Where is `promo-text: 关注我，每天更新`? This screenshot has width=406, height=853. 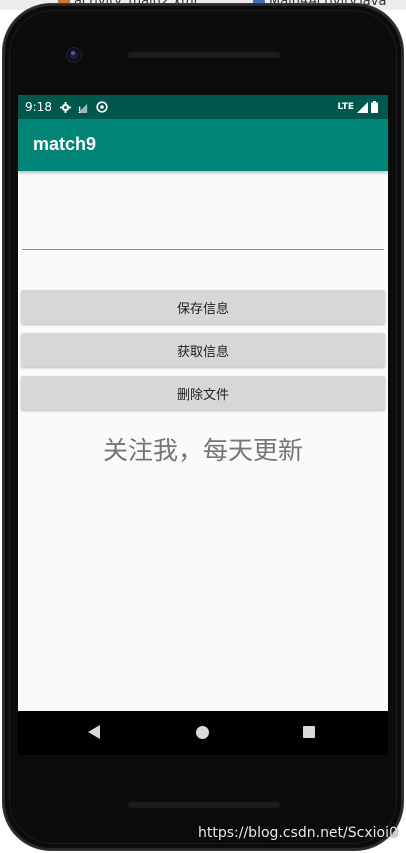 promo-text: 关注我，每天更新 is located at coordinates (202, 450).